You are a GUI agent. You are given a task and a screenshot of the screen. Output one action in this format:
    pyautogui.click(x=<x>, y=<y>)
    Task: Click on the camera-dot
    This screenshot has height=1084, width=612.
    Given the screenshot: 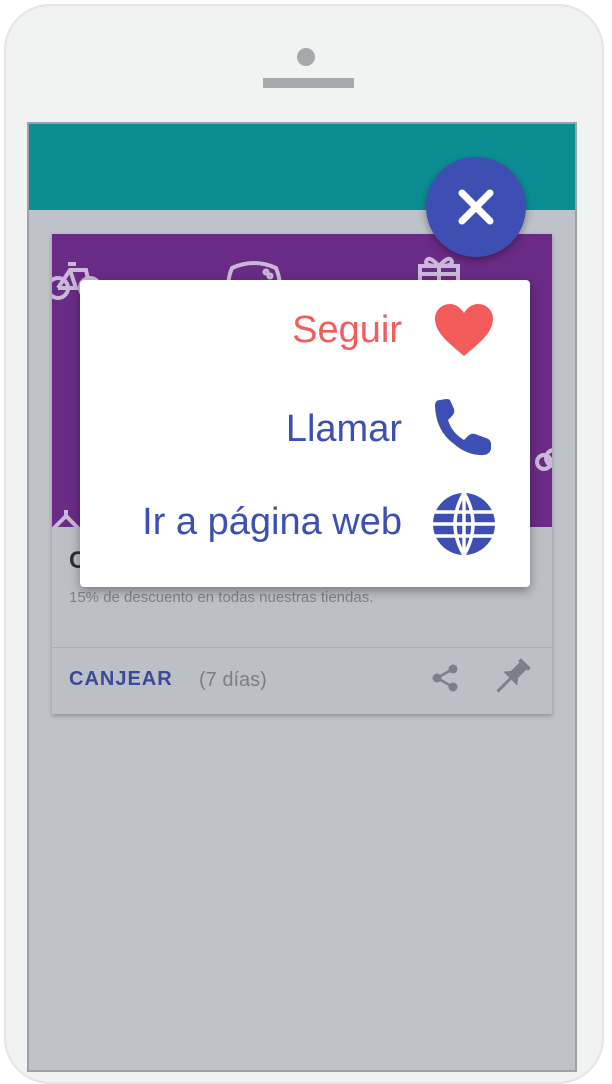 What is the action you would take?
    pyautogui.click(x=306, y=57)
    